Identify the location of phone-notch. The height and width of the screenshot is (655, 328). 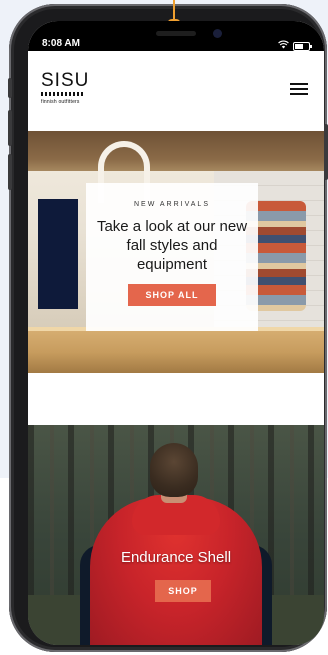
(181, 36).